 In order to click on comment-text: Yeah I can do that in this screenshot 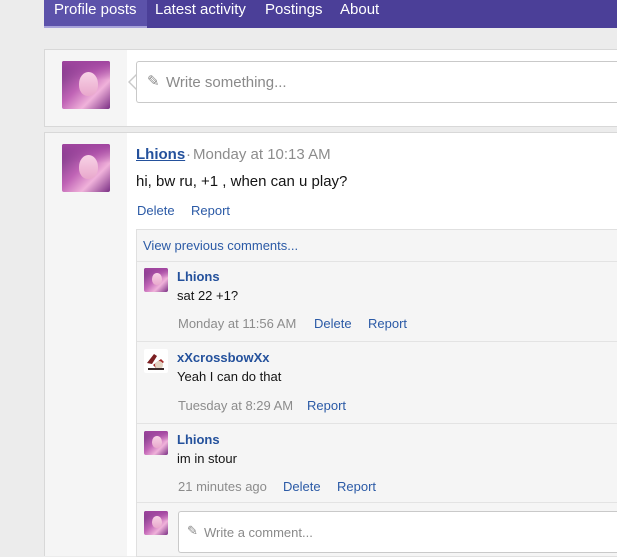, I will do `click(229, 376)`.